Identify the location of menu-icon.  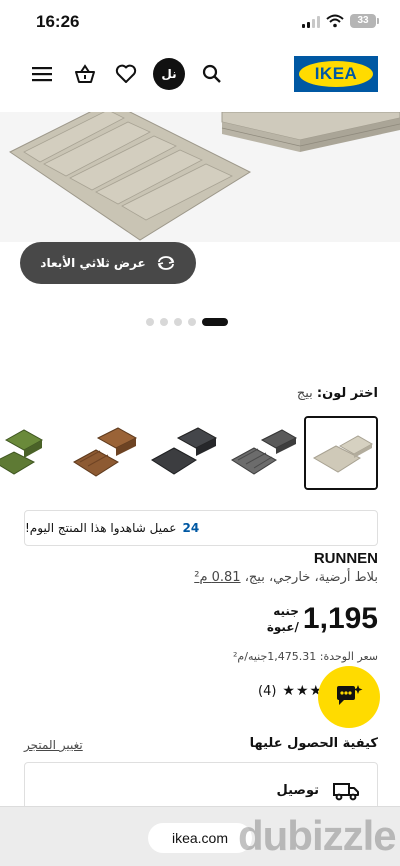
(42, 74).